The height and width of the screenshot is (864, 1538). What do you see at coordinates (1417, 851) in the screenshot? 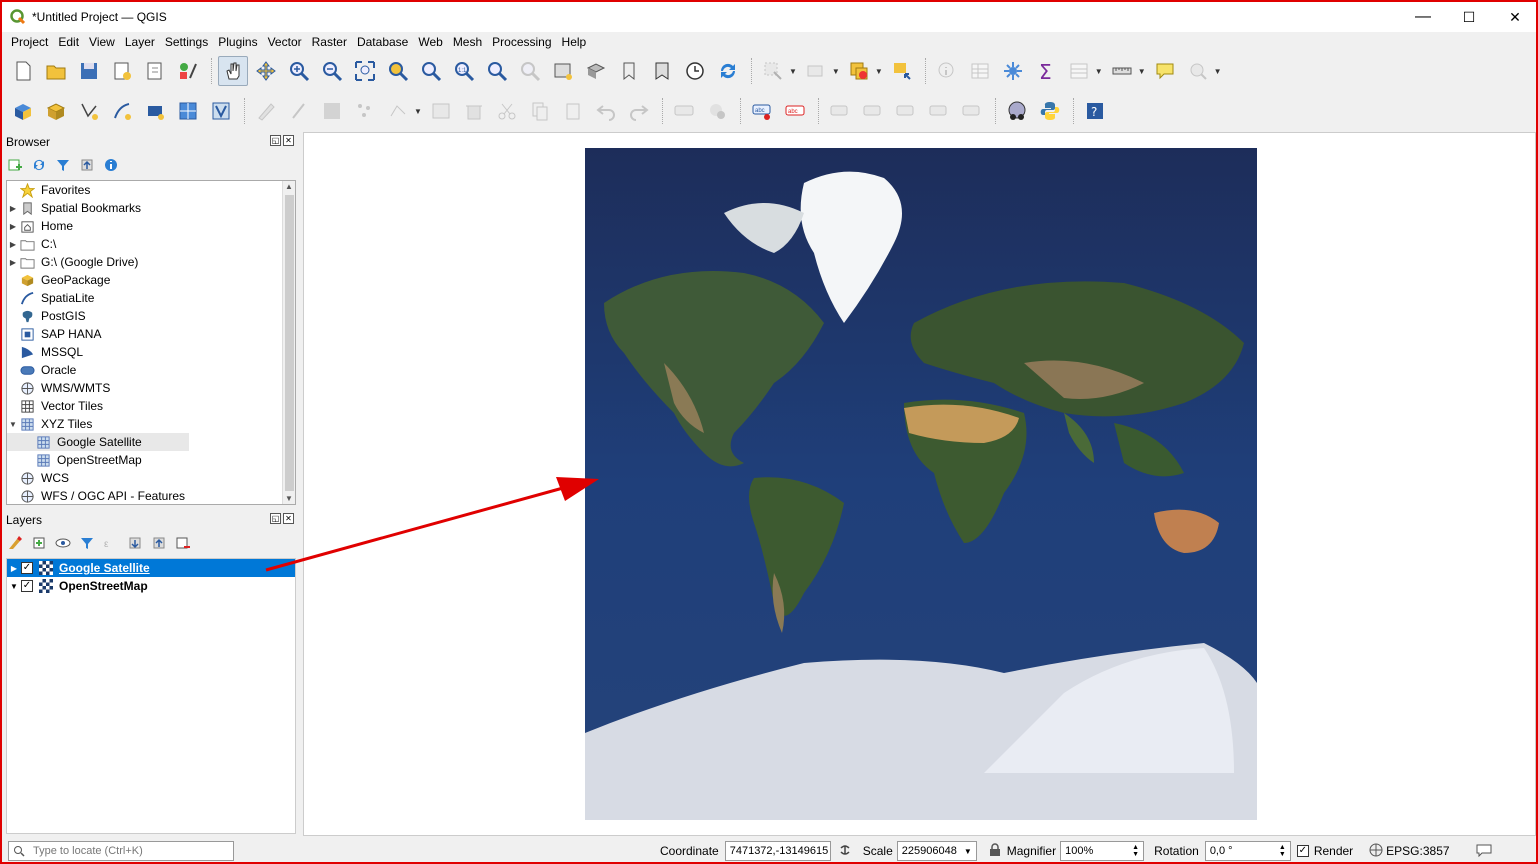
I see `crs-label: EPSG:3857` at bounding box center [1417, 851].